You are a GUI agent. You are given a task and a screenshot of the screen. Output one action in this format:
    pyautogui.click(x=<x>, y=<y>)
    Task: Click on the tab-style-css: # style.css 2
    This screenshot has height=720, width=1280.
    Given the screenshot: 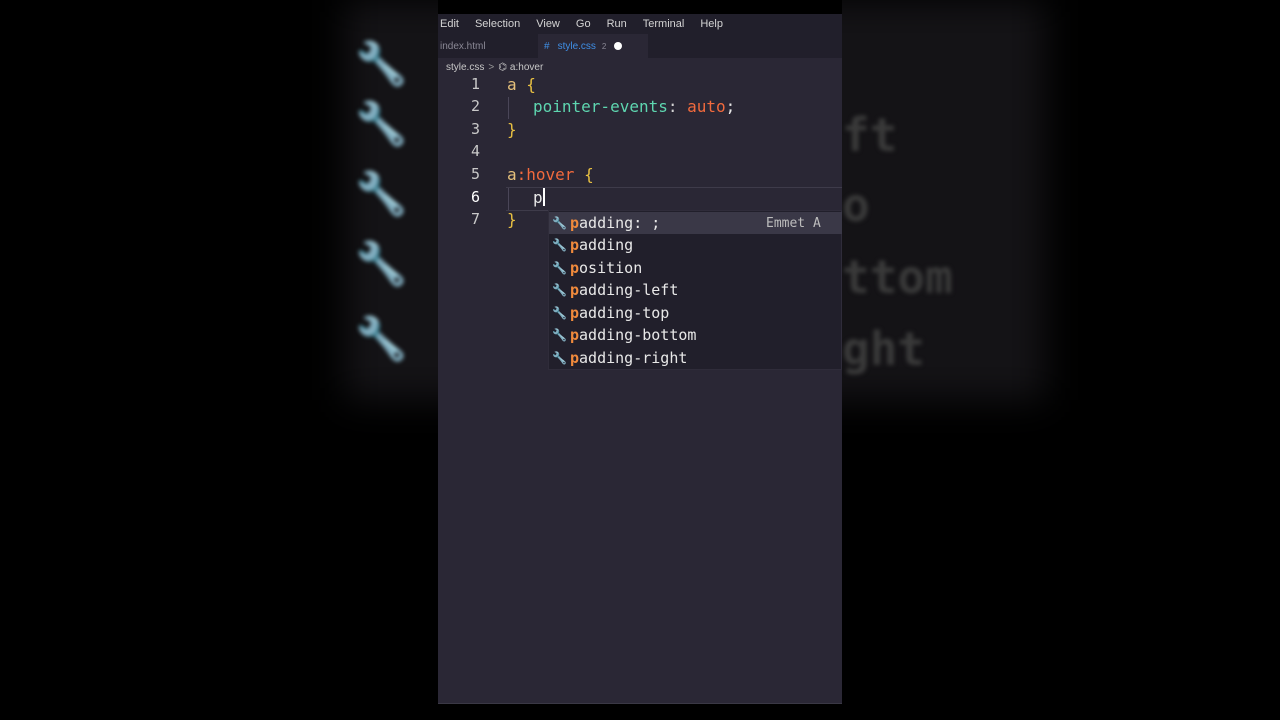 What is the action you would take?
    pyautogui.click(x=593, y=46)
    